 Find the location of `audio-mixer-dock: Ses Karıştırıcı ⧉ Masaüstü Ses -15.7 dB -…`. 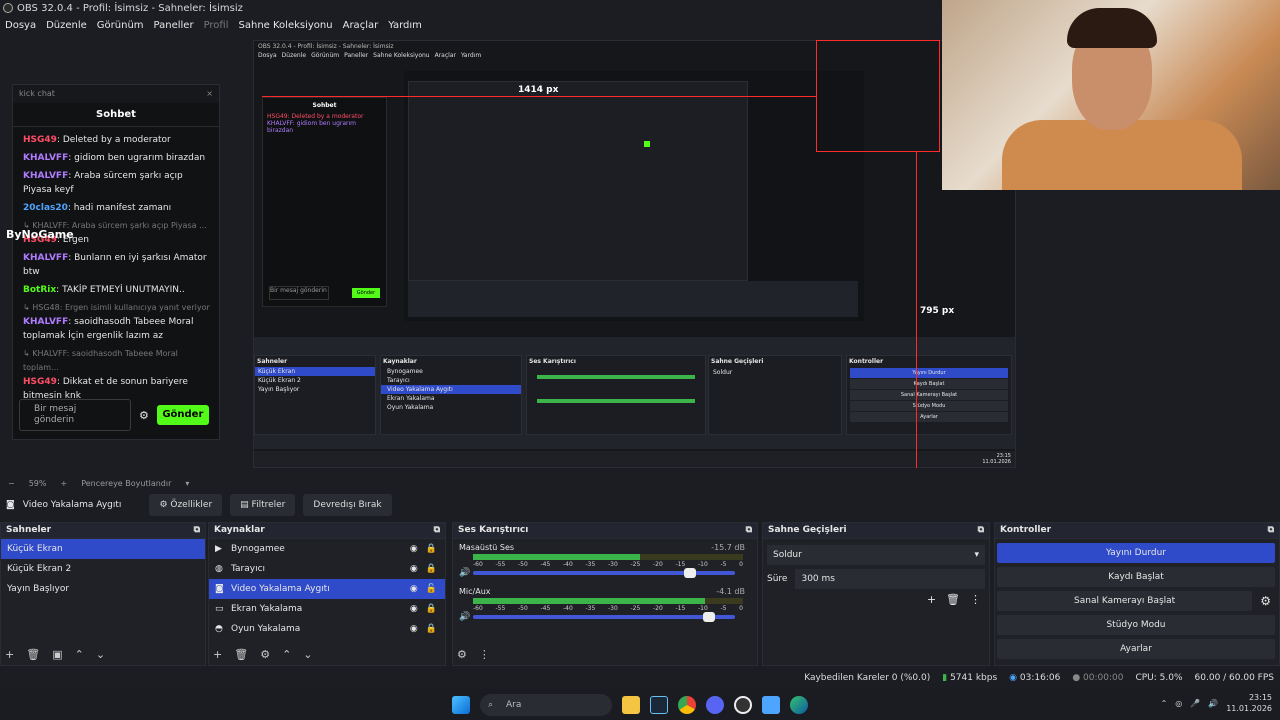

audio-mixer-dock: Ses Karıştırıcı ⧉ Masaüstü Ses -15.7 dB -… is located at coordinates (605, 594).